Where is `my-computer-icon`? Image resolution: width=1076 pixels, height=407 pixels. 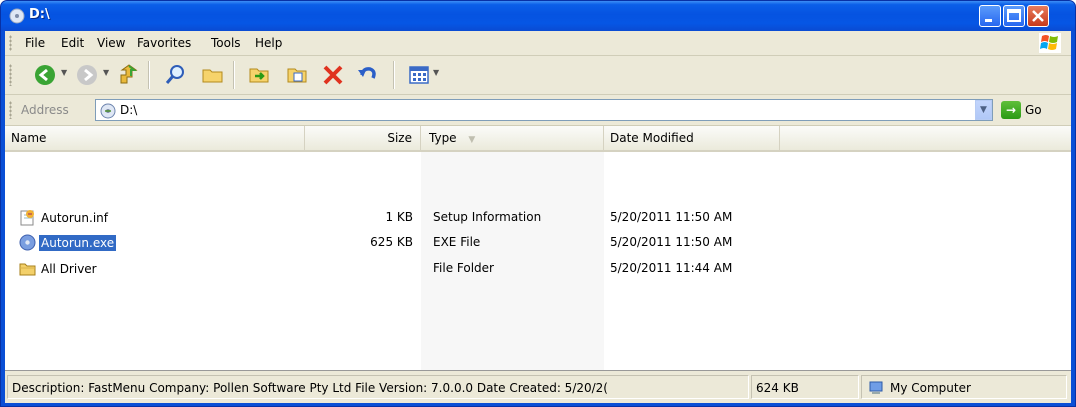
my-computer-icon is located at coordinates (876, 387).